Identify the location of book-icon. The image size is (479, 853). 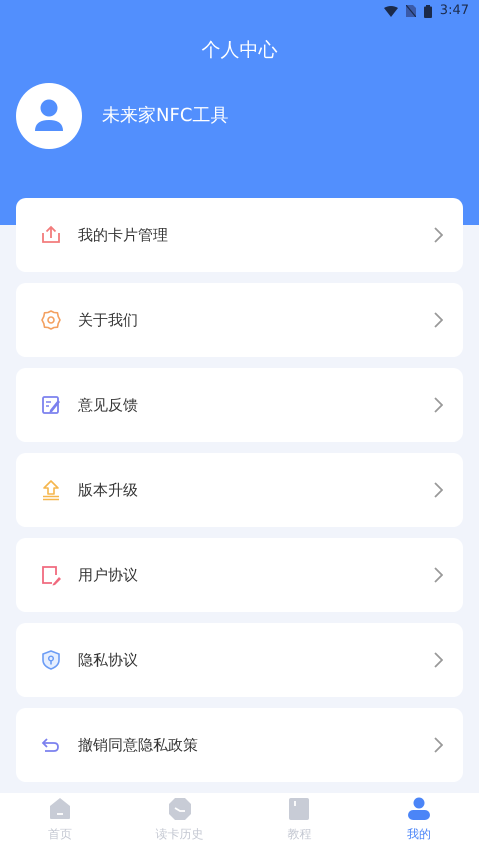
(299, 809).